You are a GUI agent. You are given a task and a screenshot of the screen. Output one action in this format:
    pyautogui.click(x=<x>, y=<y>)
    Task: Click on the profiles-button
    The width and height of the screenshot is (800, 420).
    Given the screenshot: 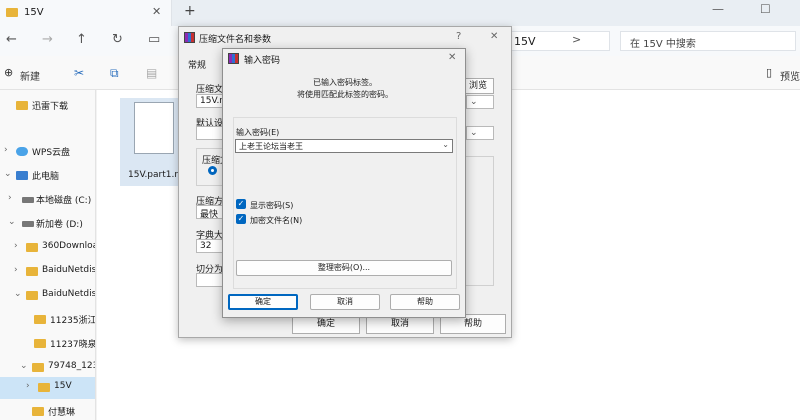 What is the action you would take?
    pyautogui.click(x=210, y=133)
    